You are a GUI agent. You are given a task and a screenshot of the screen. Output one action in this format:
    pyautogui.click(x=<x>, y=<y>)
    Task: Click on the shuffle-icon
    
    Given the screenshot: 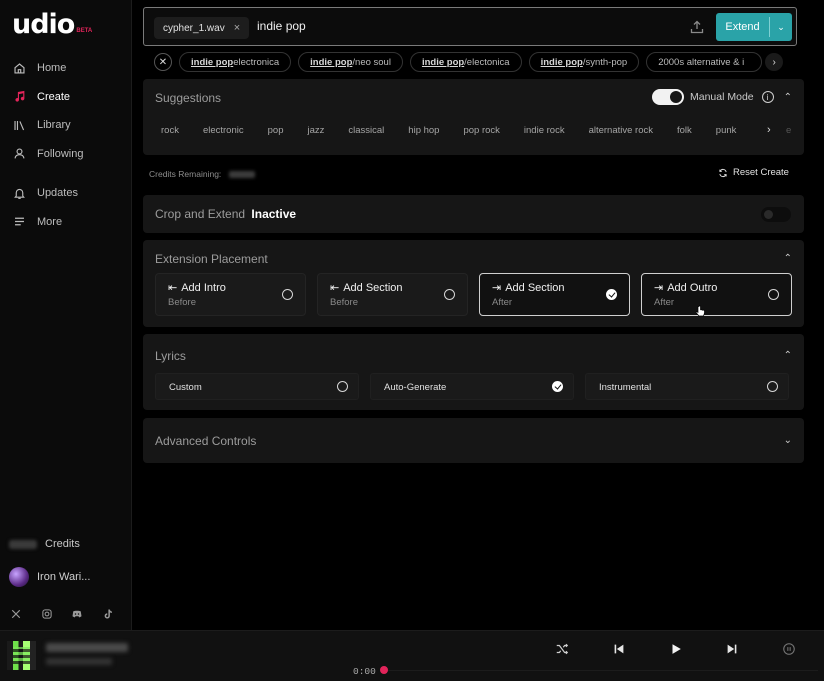 What is the action you would take?
    pyautogui.click(x=562, y=650)
    